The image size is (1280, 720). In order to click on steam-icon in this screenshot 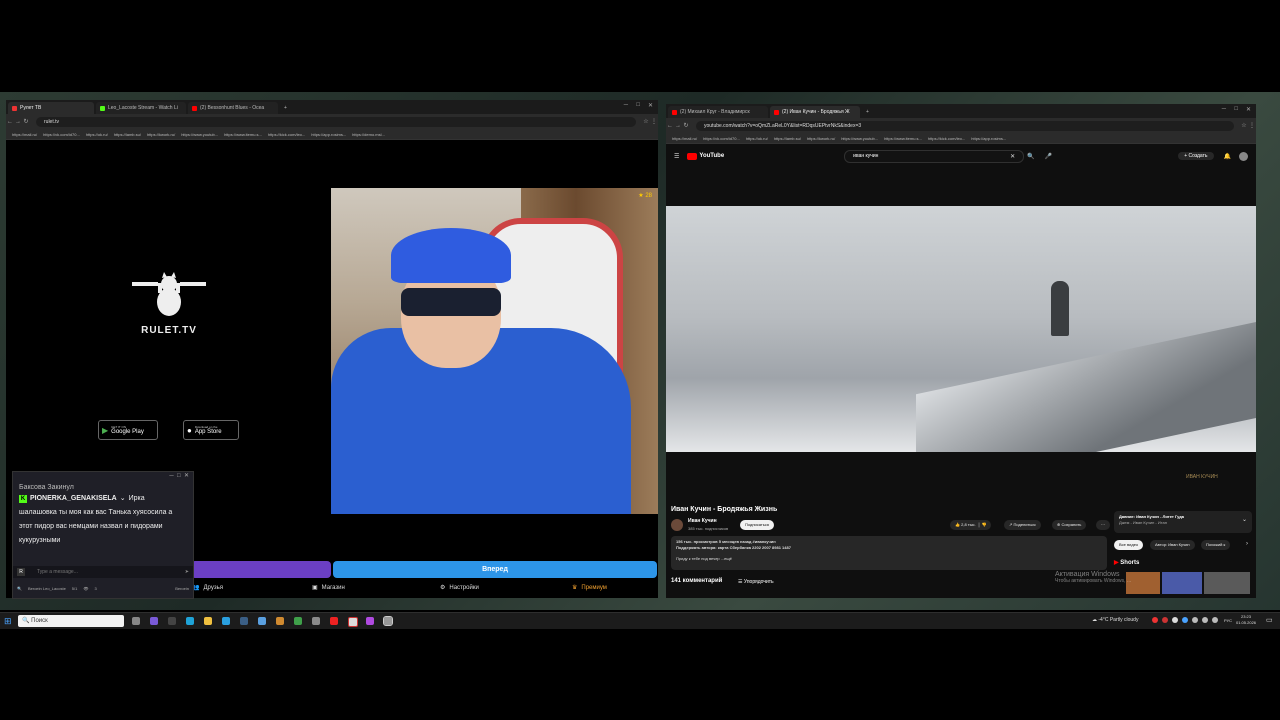, I will do `click(244, 621)`.